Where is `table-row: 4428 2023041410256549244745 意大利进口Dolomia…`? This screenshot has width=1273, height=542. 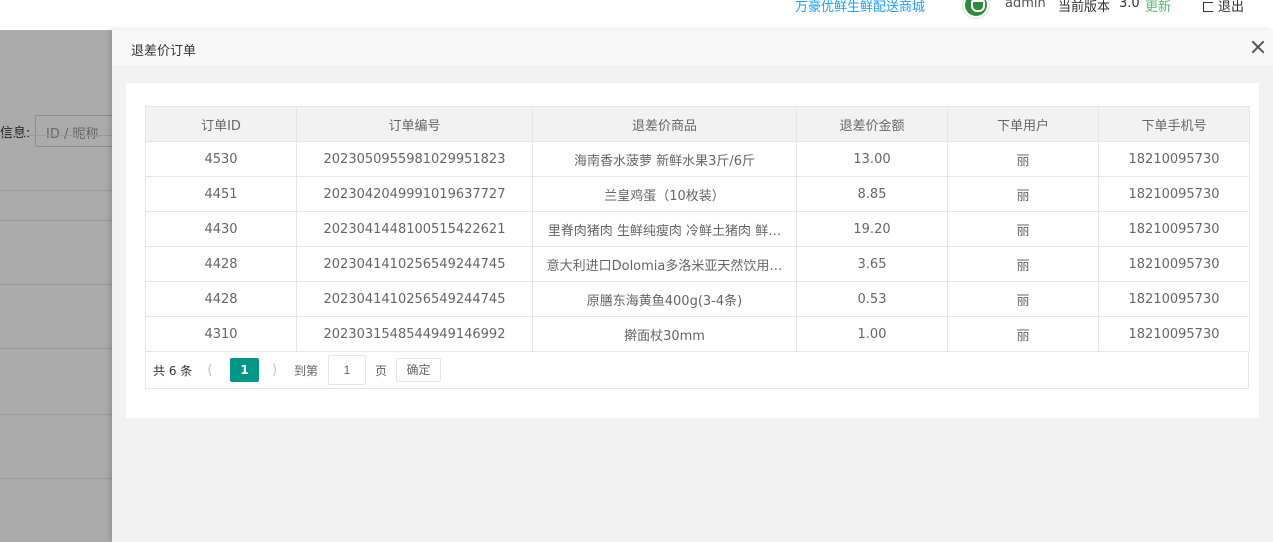 table-row: 4428 2023041410256549244745 意大利进口Dolomia… is located at coordinates (697, 264).